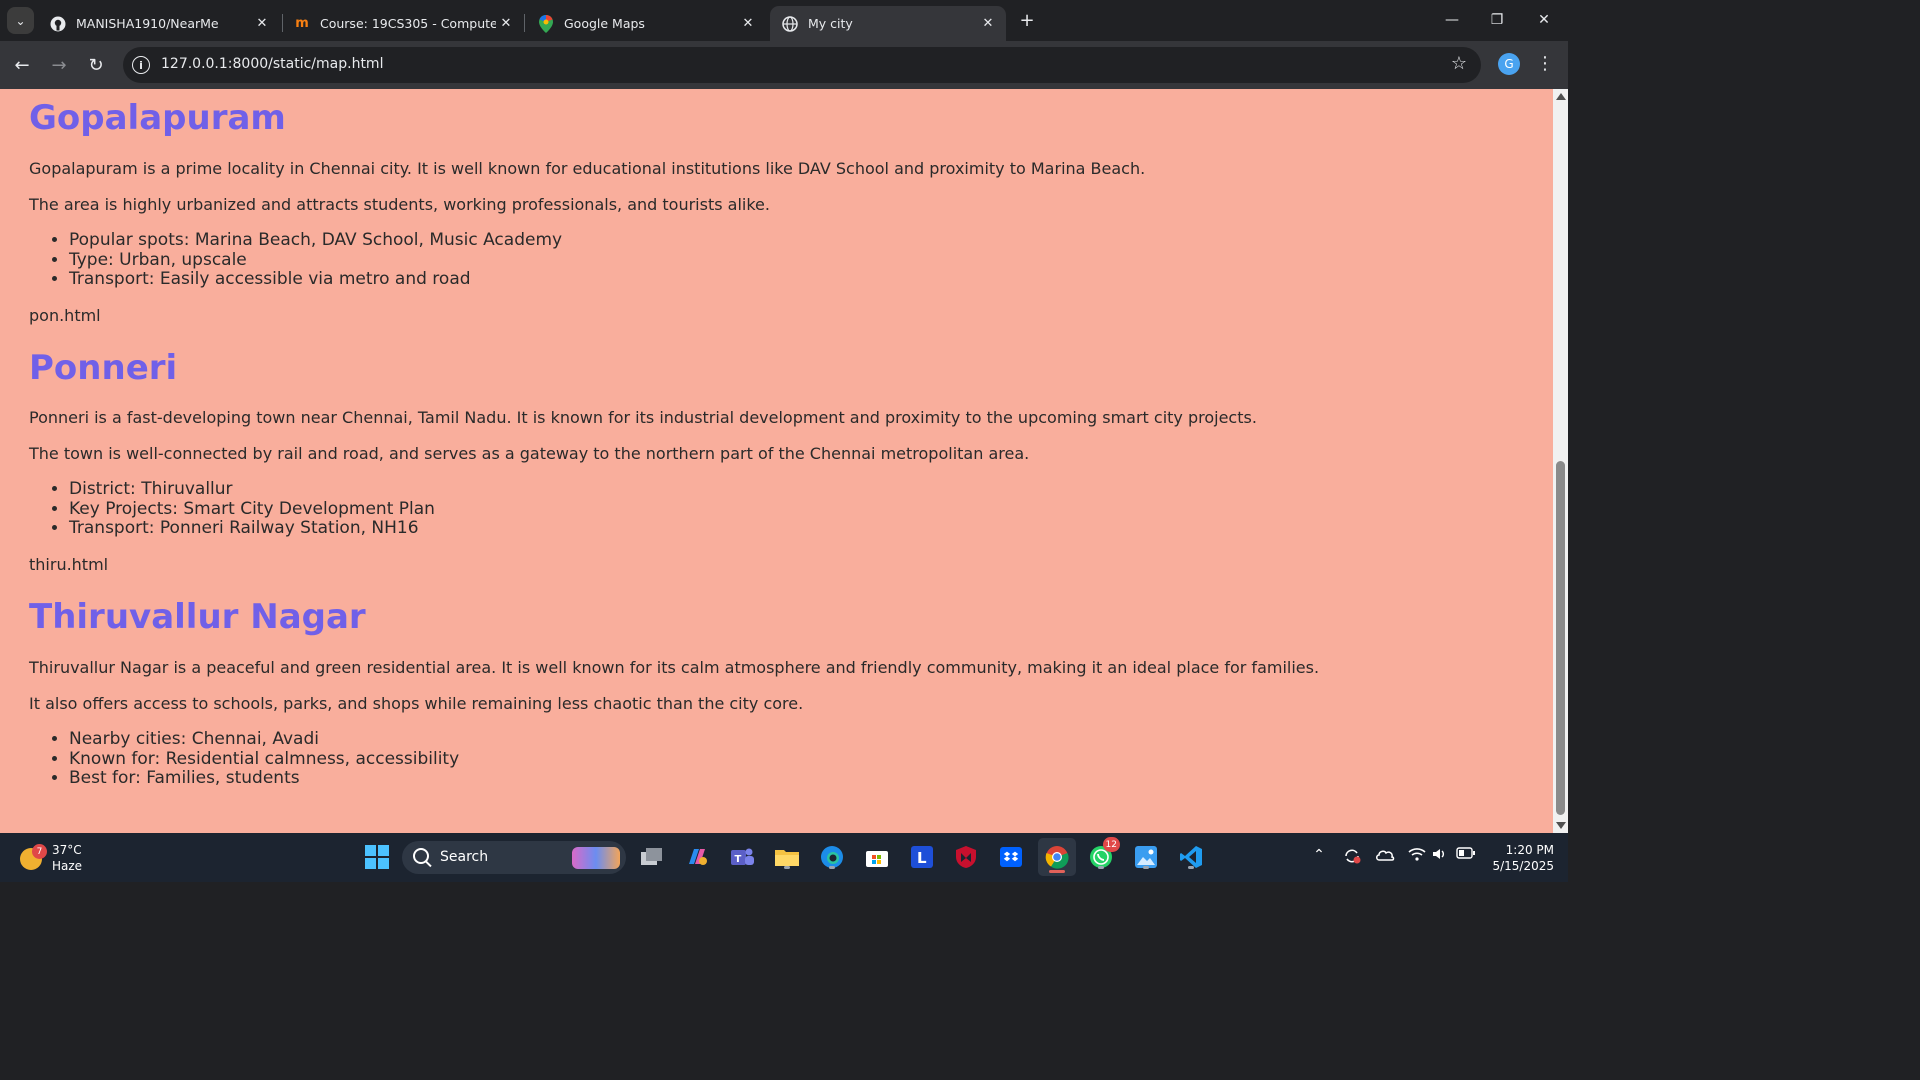 The image size is (1920, 1080). I want to click on dropbox-icon, so click(1011, 857).